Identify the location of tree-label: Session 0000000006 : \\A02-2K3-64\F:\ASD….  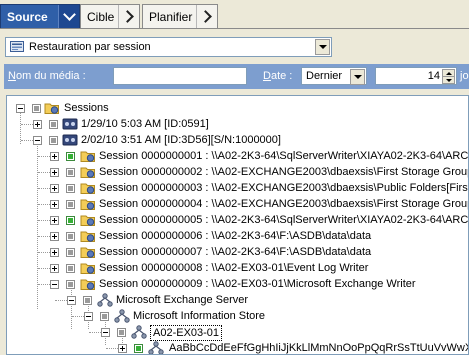
(235, 236).